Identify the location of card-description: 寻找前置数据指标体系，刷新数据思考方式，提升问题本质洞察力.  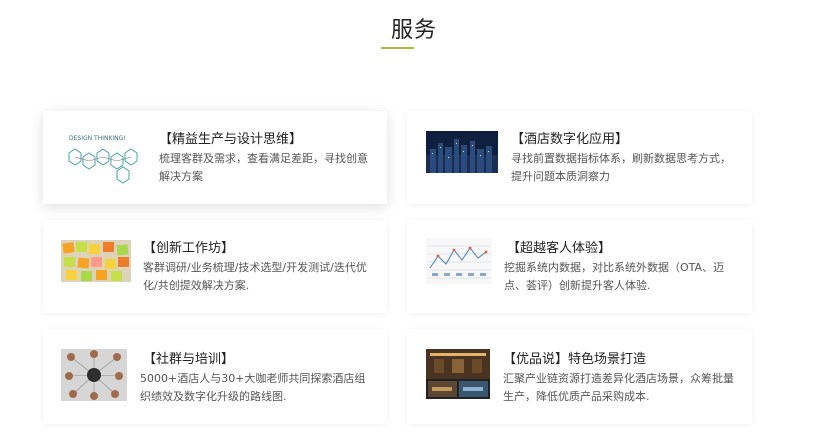
(621, 167).